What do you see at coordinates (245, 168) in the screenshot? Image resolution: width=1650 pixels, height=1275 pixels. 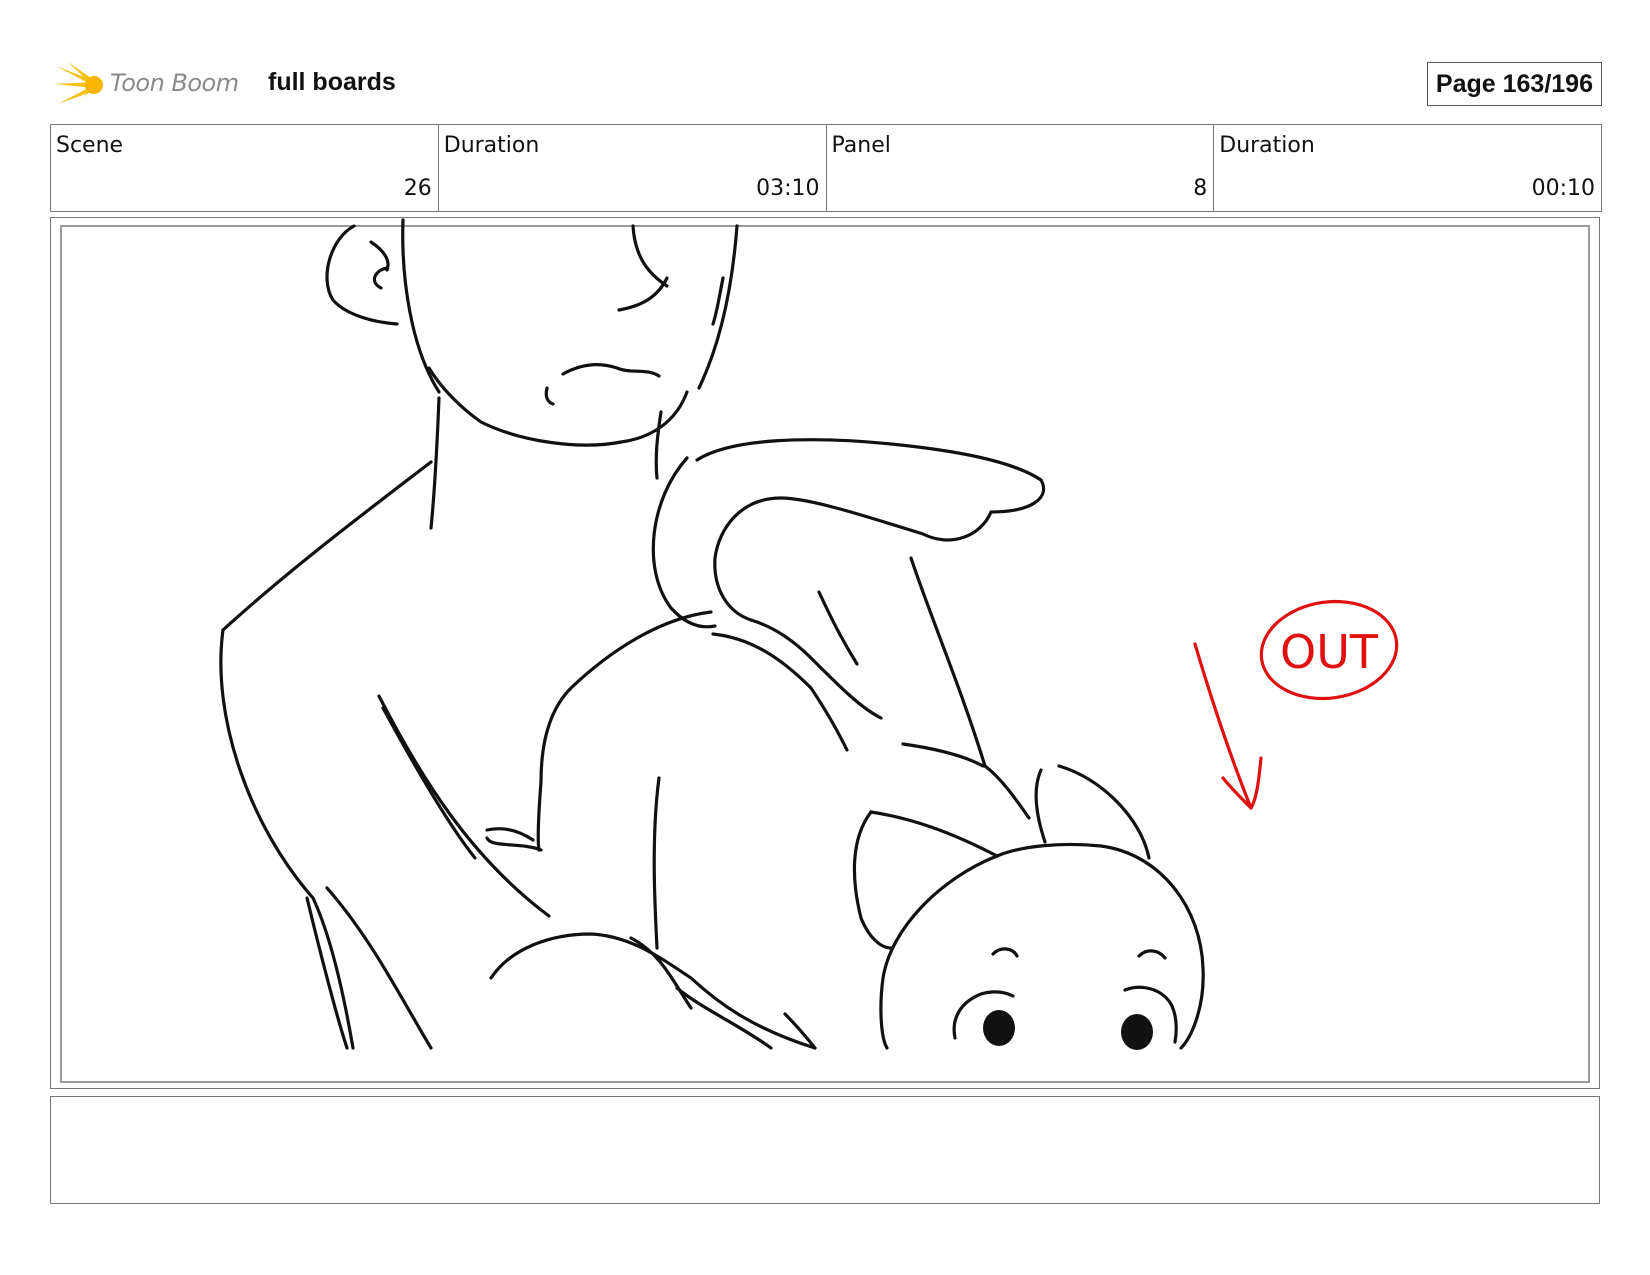 I see `scene-cell: Scene 26` at bounding box center [245, 168].